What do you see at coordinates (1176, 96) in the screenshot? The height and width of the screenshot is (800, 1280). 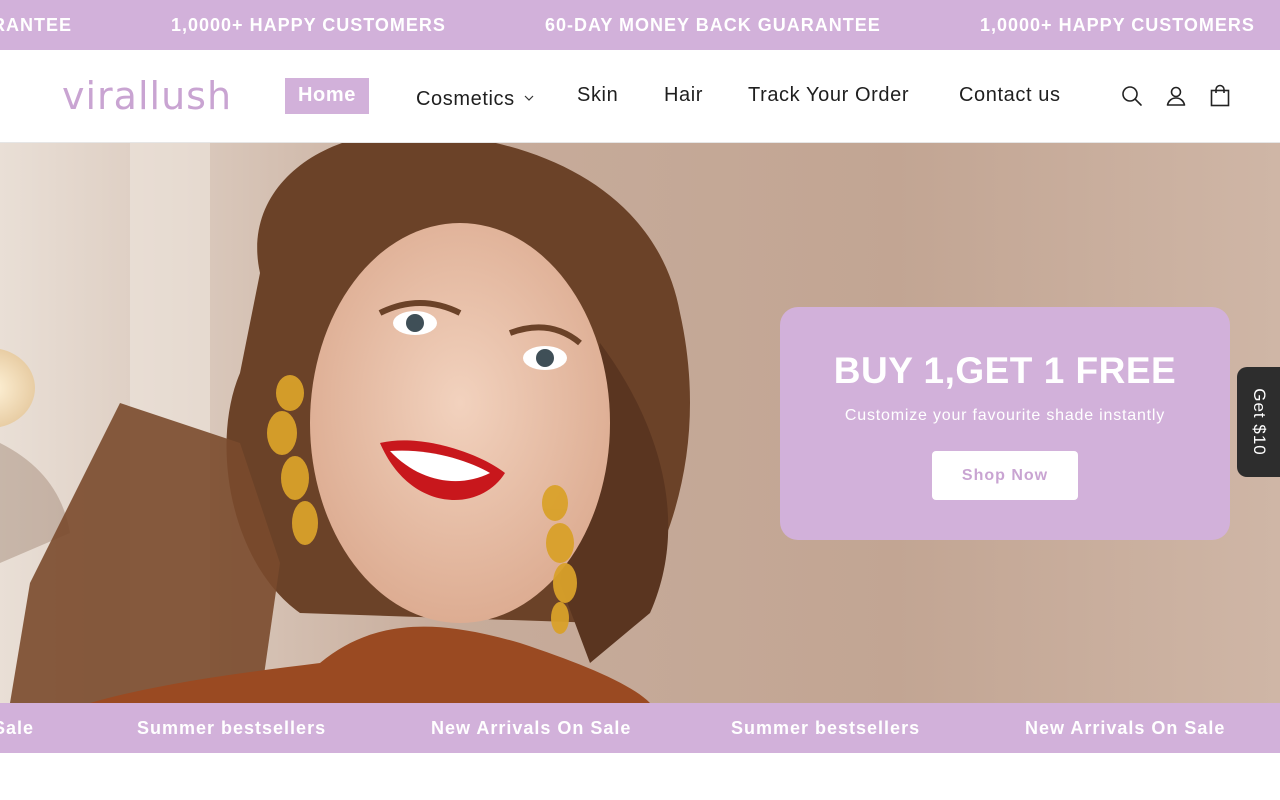 I see `account-icon` at bounding box center [1176, 96].